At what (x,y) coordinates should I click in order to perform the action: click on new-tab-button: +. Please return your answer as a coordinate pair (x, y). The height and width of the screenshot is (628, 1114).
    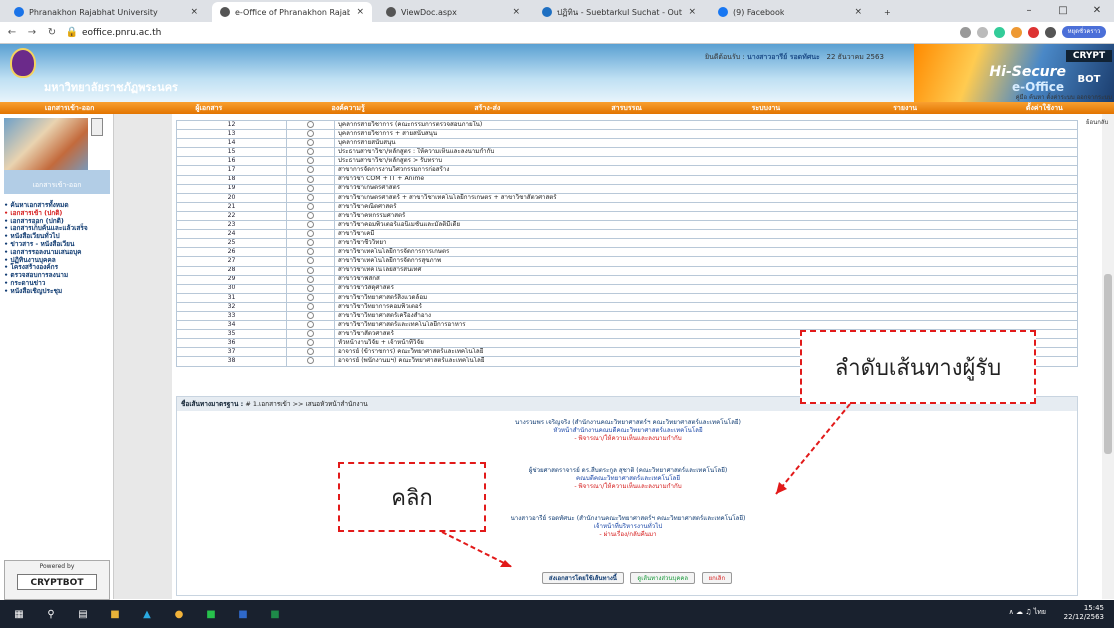
    Looking at the image, I should click on (887, 12).